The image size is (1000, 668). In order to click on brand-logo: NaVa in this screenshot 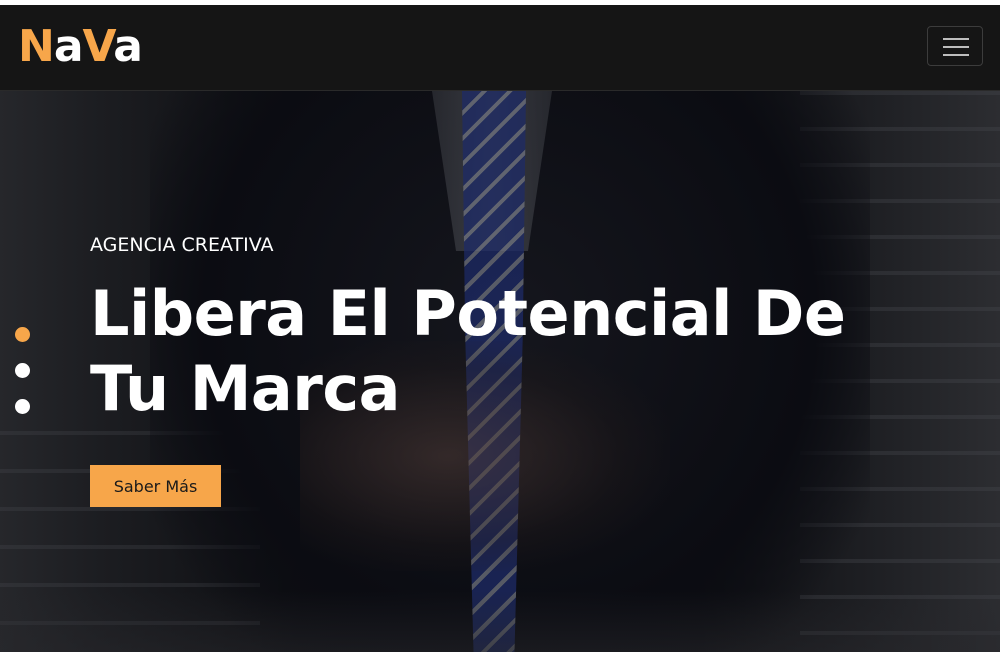, I will do `click(80, 47)`.